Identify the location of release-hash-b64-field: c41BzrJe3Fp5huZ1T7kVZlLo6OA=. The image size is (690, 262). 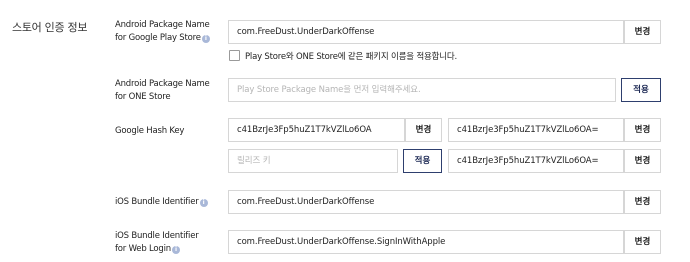
(536, 161).